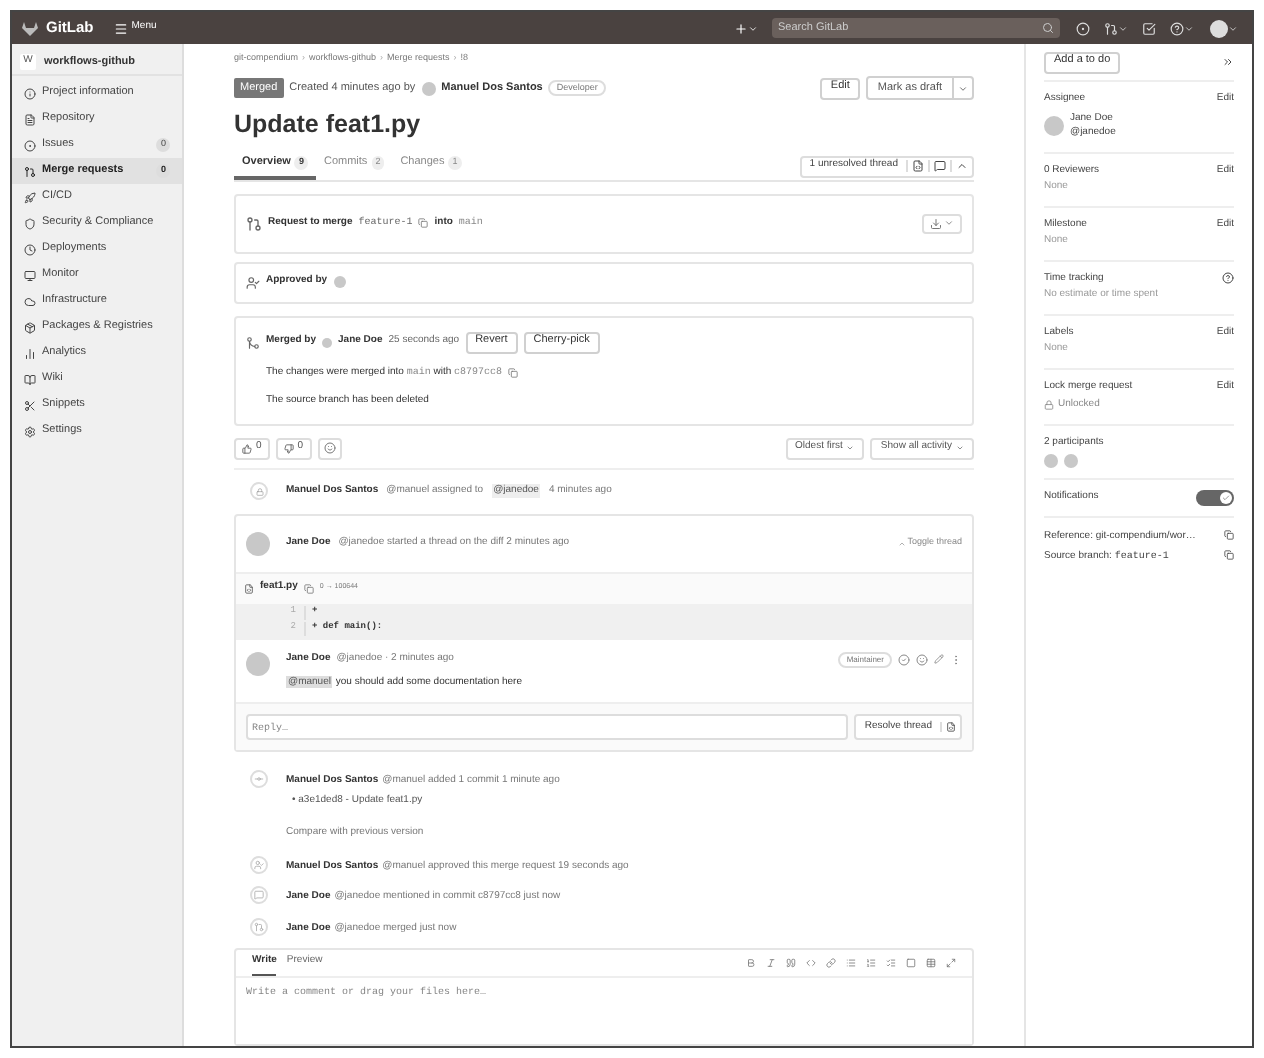 This screenshot has width=1264, height=1058. What do you see at coordinates (259, 779) in the screenshot?
I see `commit-icon` at bounding box center [259, 779].